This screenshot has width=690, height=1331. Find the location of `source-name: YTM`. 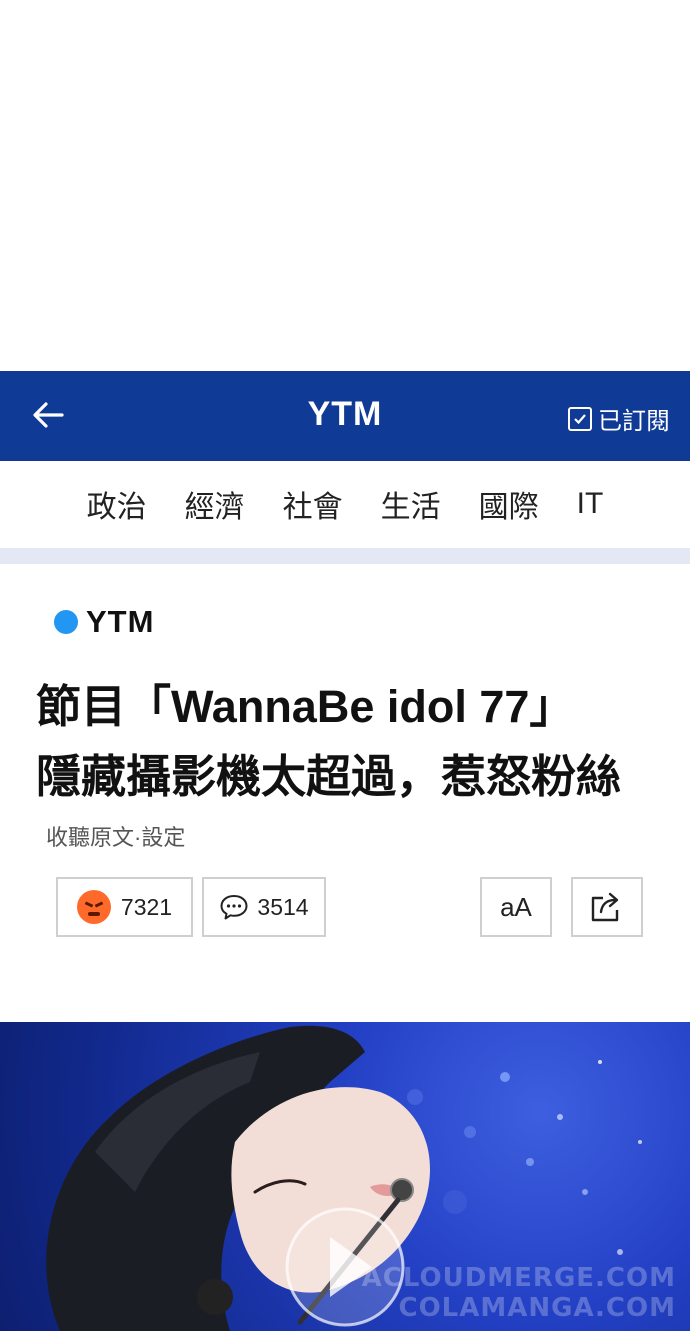

source-name: YTM is located at coordinates (120, 621).